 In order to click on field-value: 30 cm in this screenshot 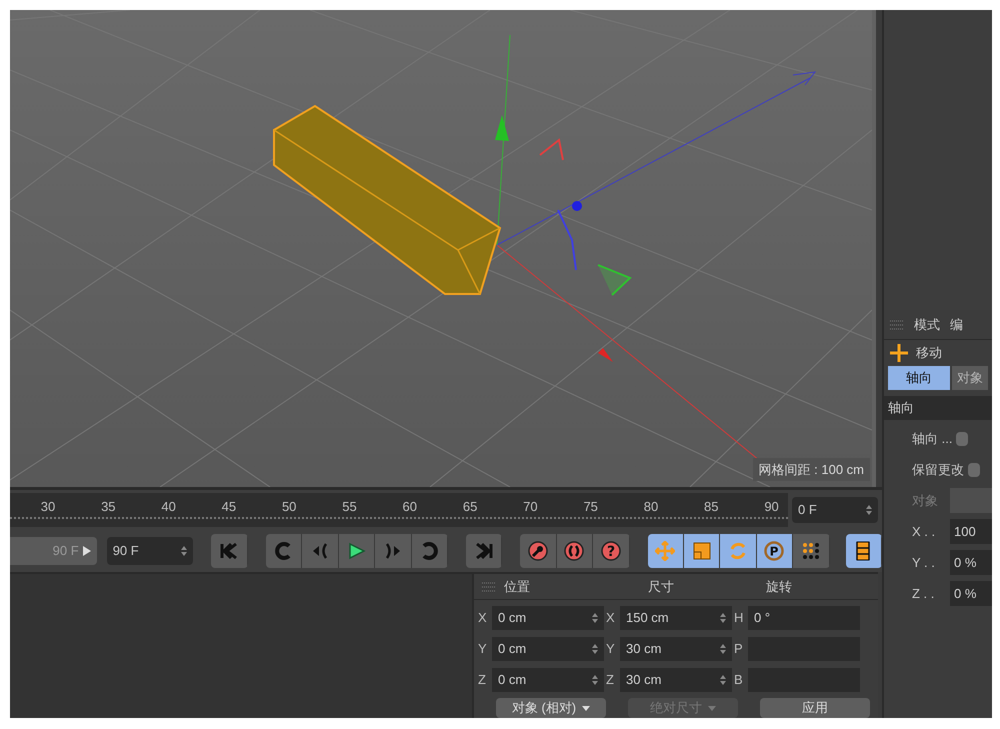, I will do `click(644, 680)`.